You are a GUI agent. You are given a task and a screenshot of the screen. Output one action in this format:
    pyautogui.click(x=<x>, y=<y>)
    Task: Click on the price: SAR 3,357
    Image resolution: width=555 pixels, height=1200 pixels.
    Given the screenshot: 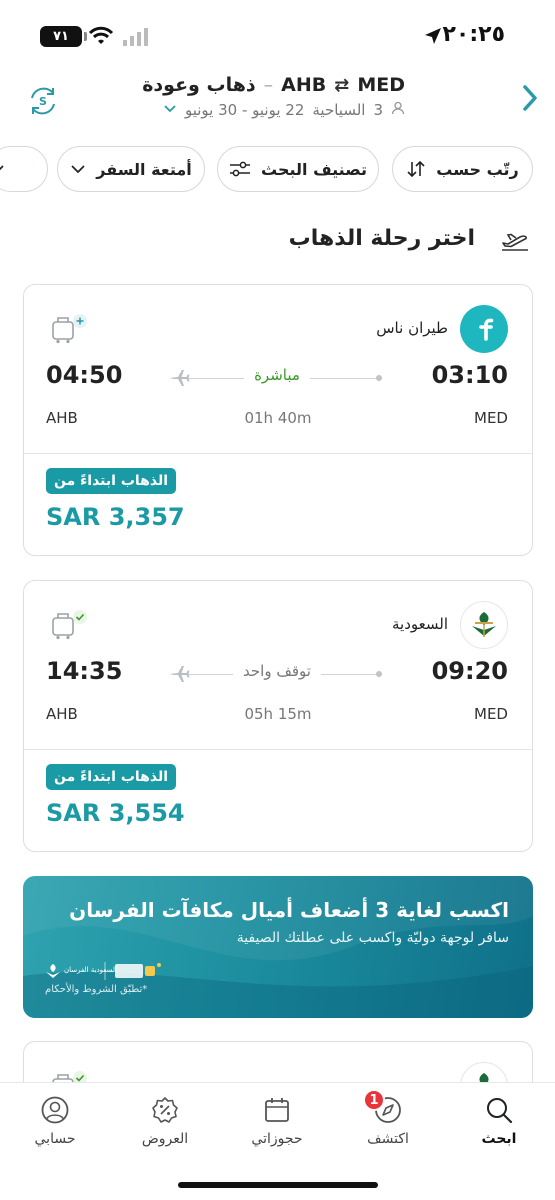 What is the action you would take?
    pyautogui.click(x=115, y=517)
    